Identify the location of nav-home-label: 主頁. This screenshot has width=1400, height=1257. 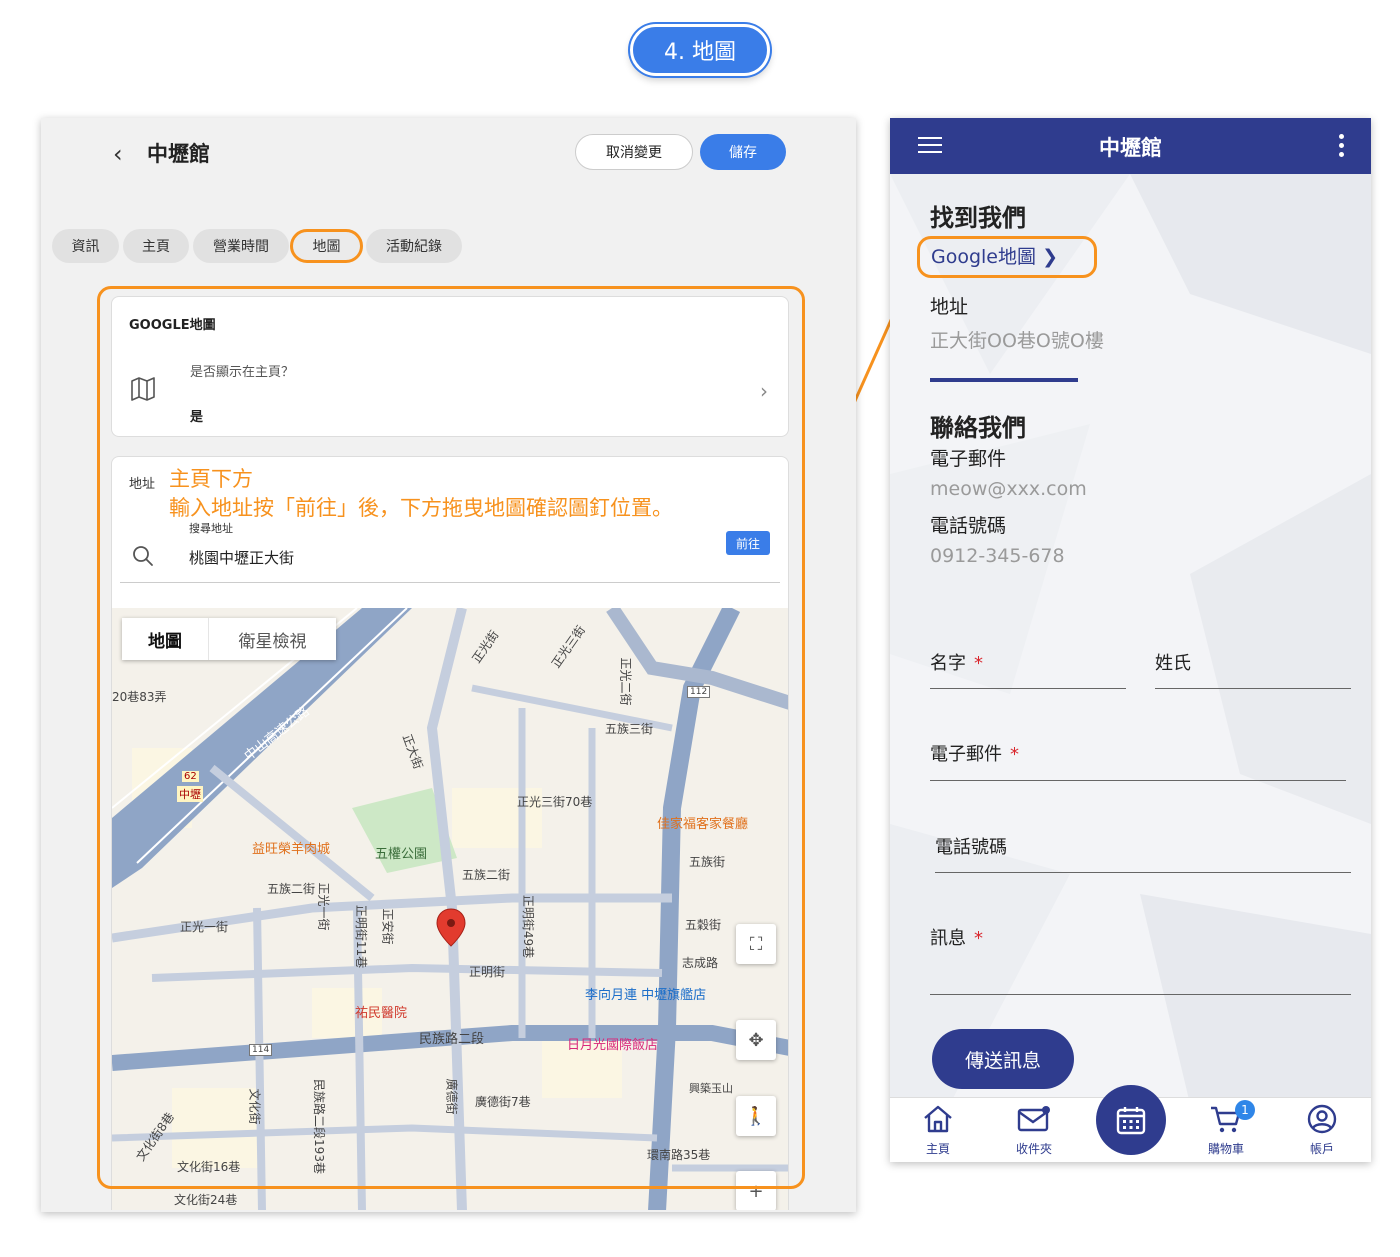
(937, 1149).